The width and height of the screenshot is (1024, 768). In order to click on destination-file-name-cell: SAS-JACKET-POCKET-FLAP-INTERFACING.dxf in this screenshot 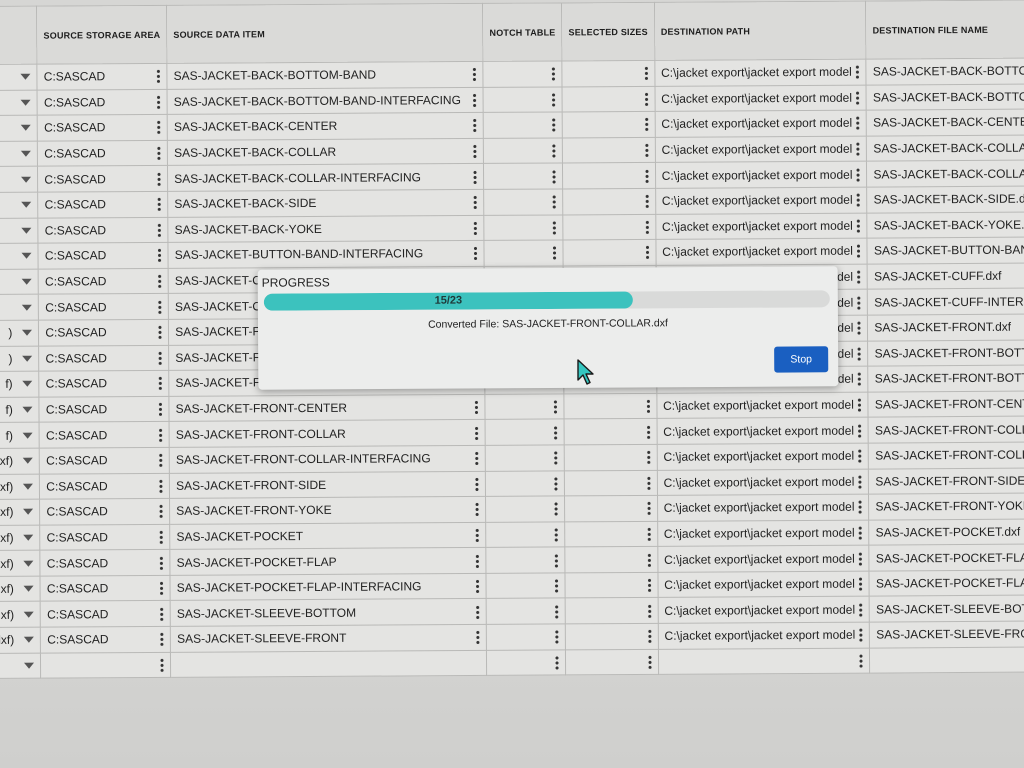, I will do `click(946, 582)`.